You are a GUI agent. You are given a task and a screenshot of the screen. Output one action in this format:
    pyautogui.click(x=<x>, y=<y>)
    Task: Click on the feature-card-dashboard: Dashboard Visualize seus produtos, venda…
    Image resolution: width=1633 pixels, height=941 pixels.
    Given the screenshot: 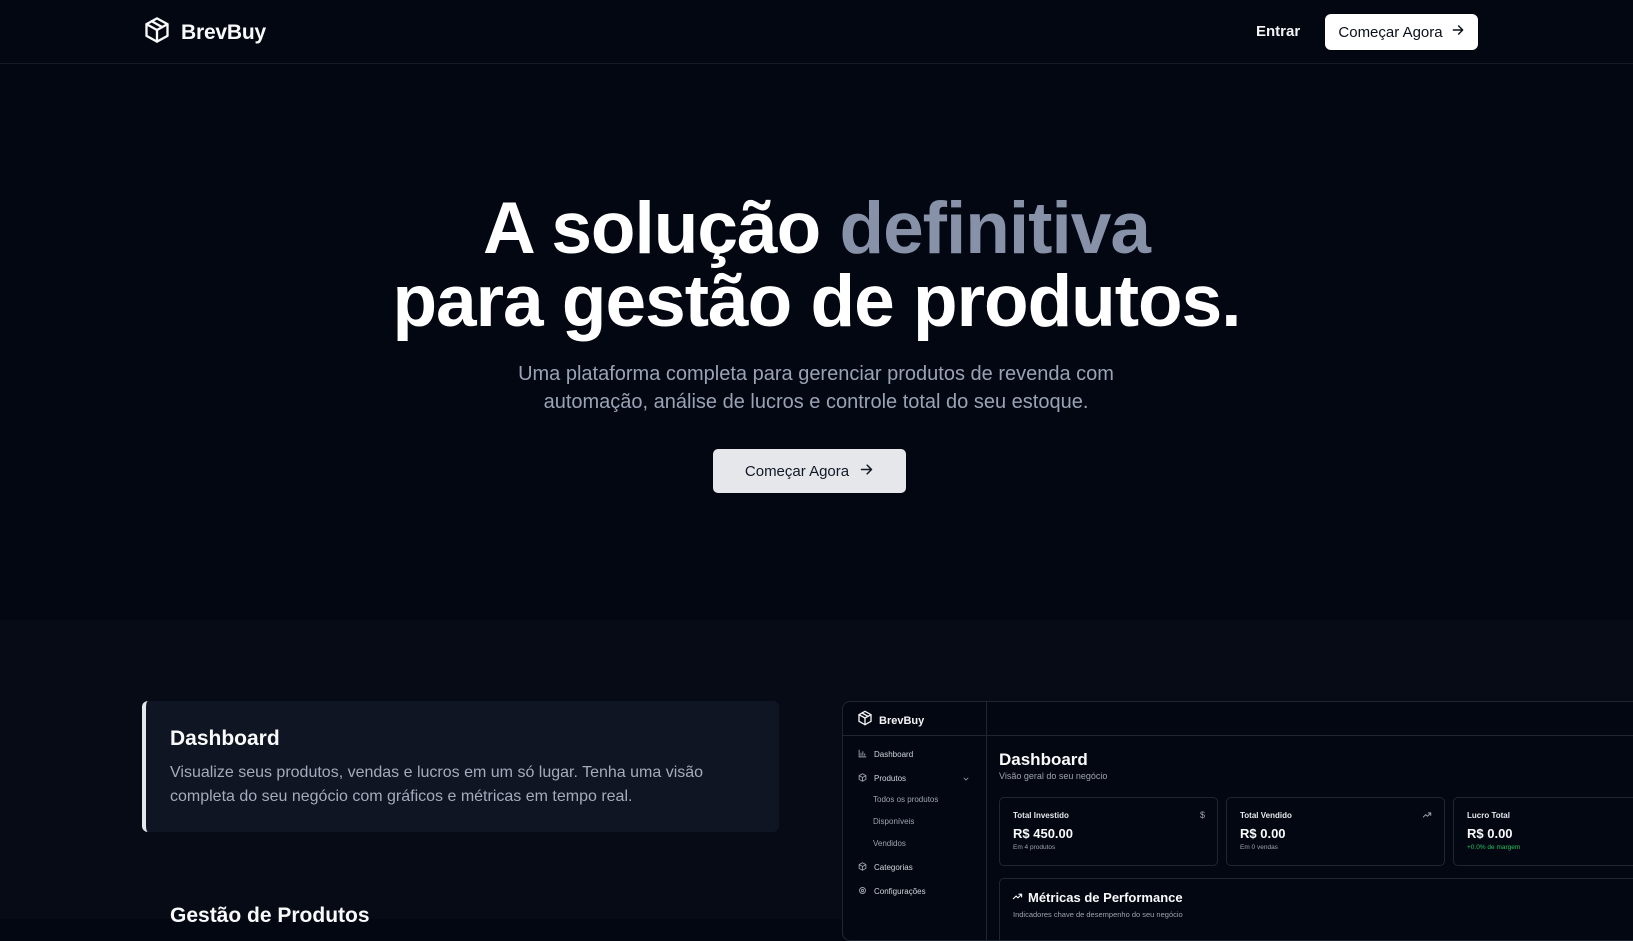 What is the action you would take?
    pyautogui.click(x=460, y=766)
    